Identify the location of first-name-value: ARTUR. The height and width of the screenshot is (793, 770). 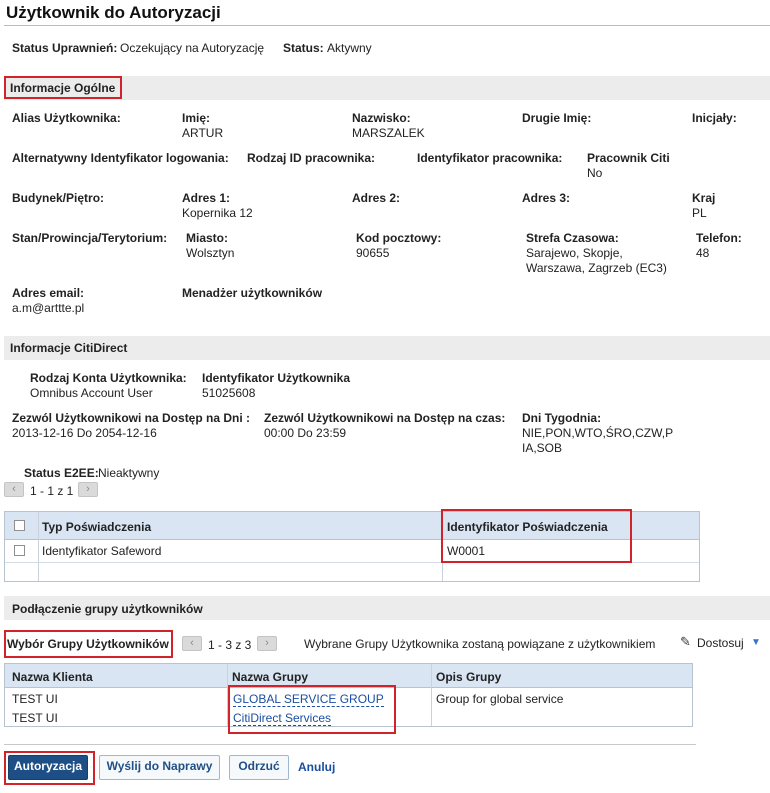
(203, 133).